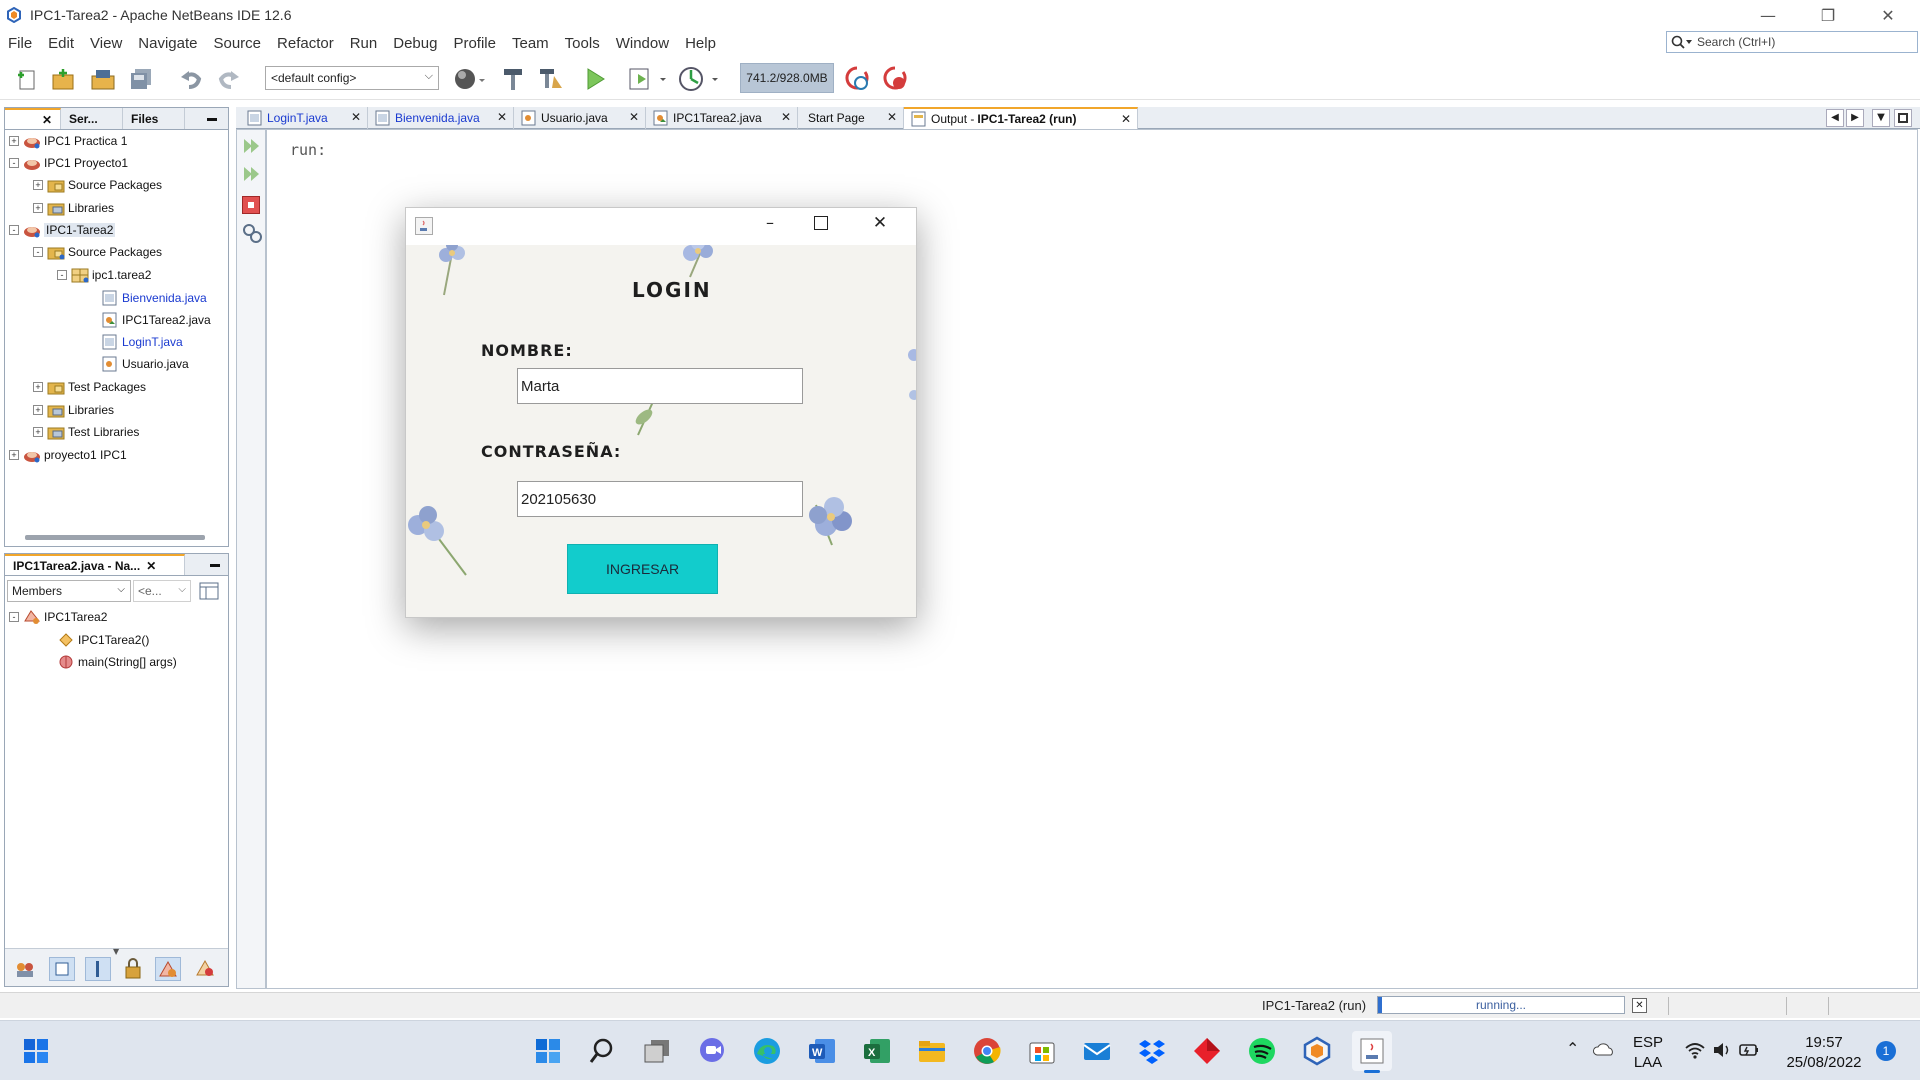  Describe the element at coordinates (700, 43) in the screenshot. I see `menu-help: Help` at that location.